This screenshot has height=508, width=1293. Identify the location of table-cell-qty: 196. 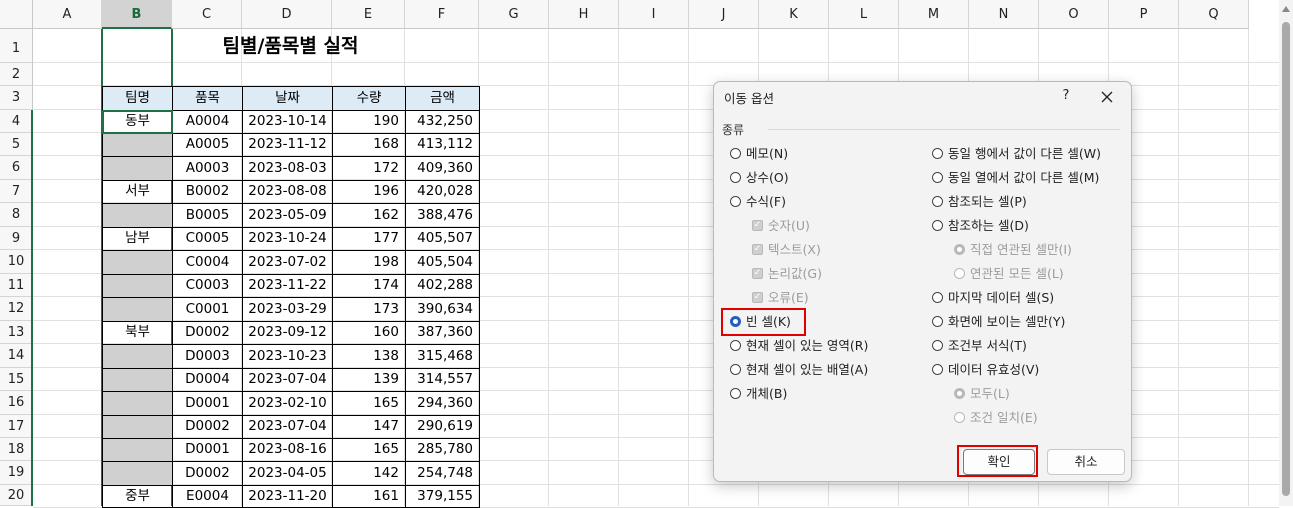
(369, 192).